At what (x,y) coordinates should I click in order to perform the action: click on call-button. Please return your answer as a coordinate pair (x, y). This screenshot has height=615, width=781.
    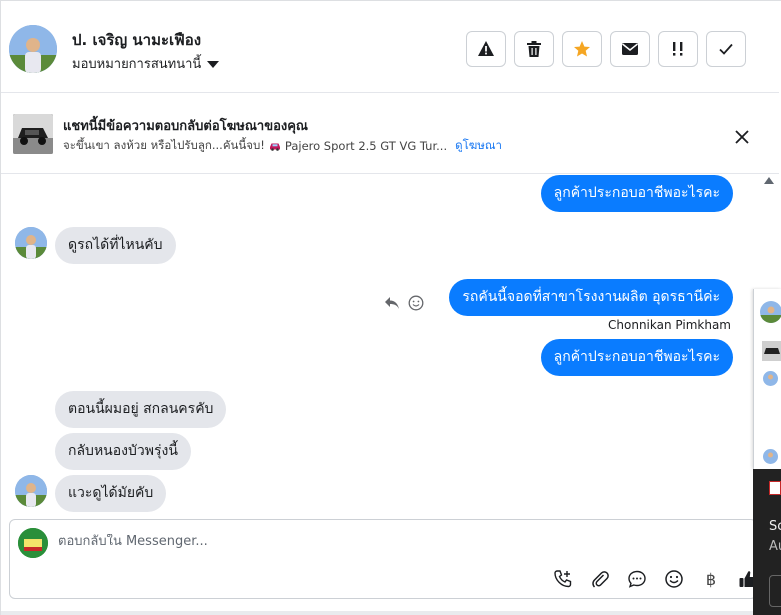
    Looking at the image, I should click on (563, 579).